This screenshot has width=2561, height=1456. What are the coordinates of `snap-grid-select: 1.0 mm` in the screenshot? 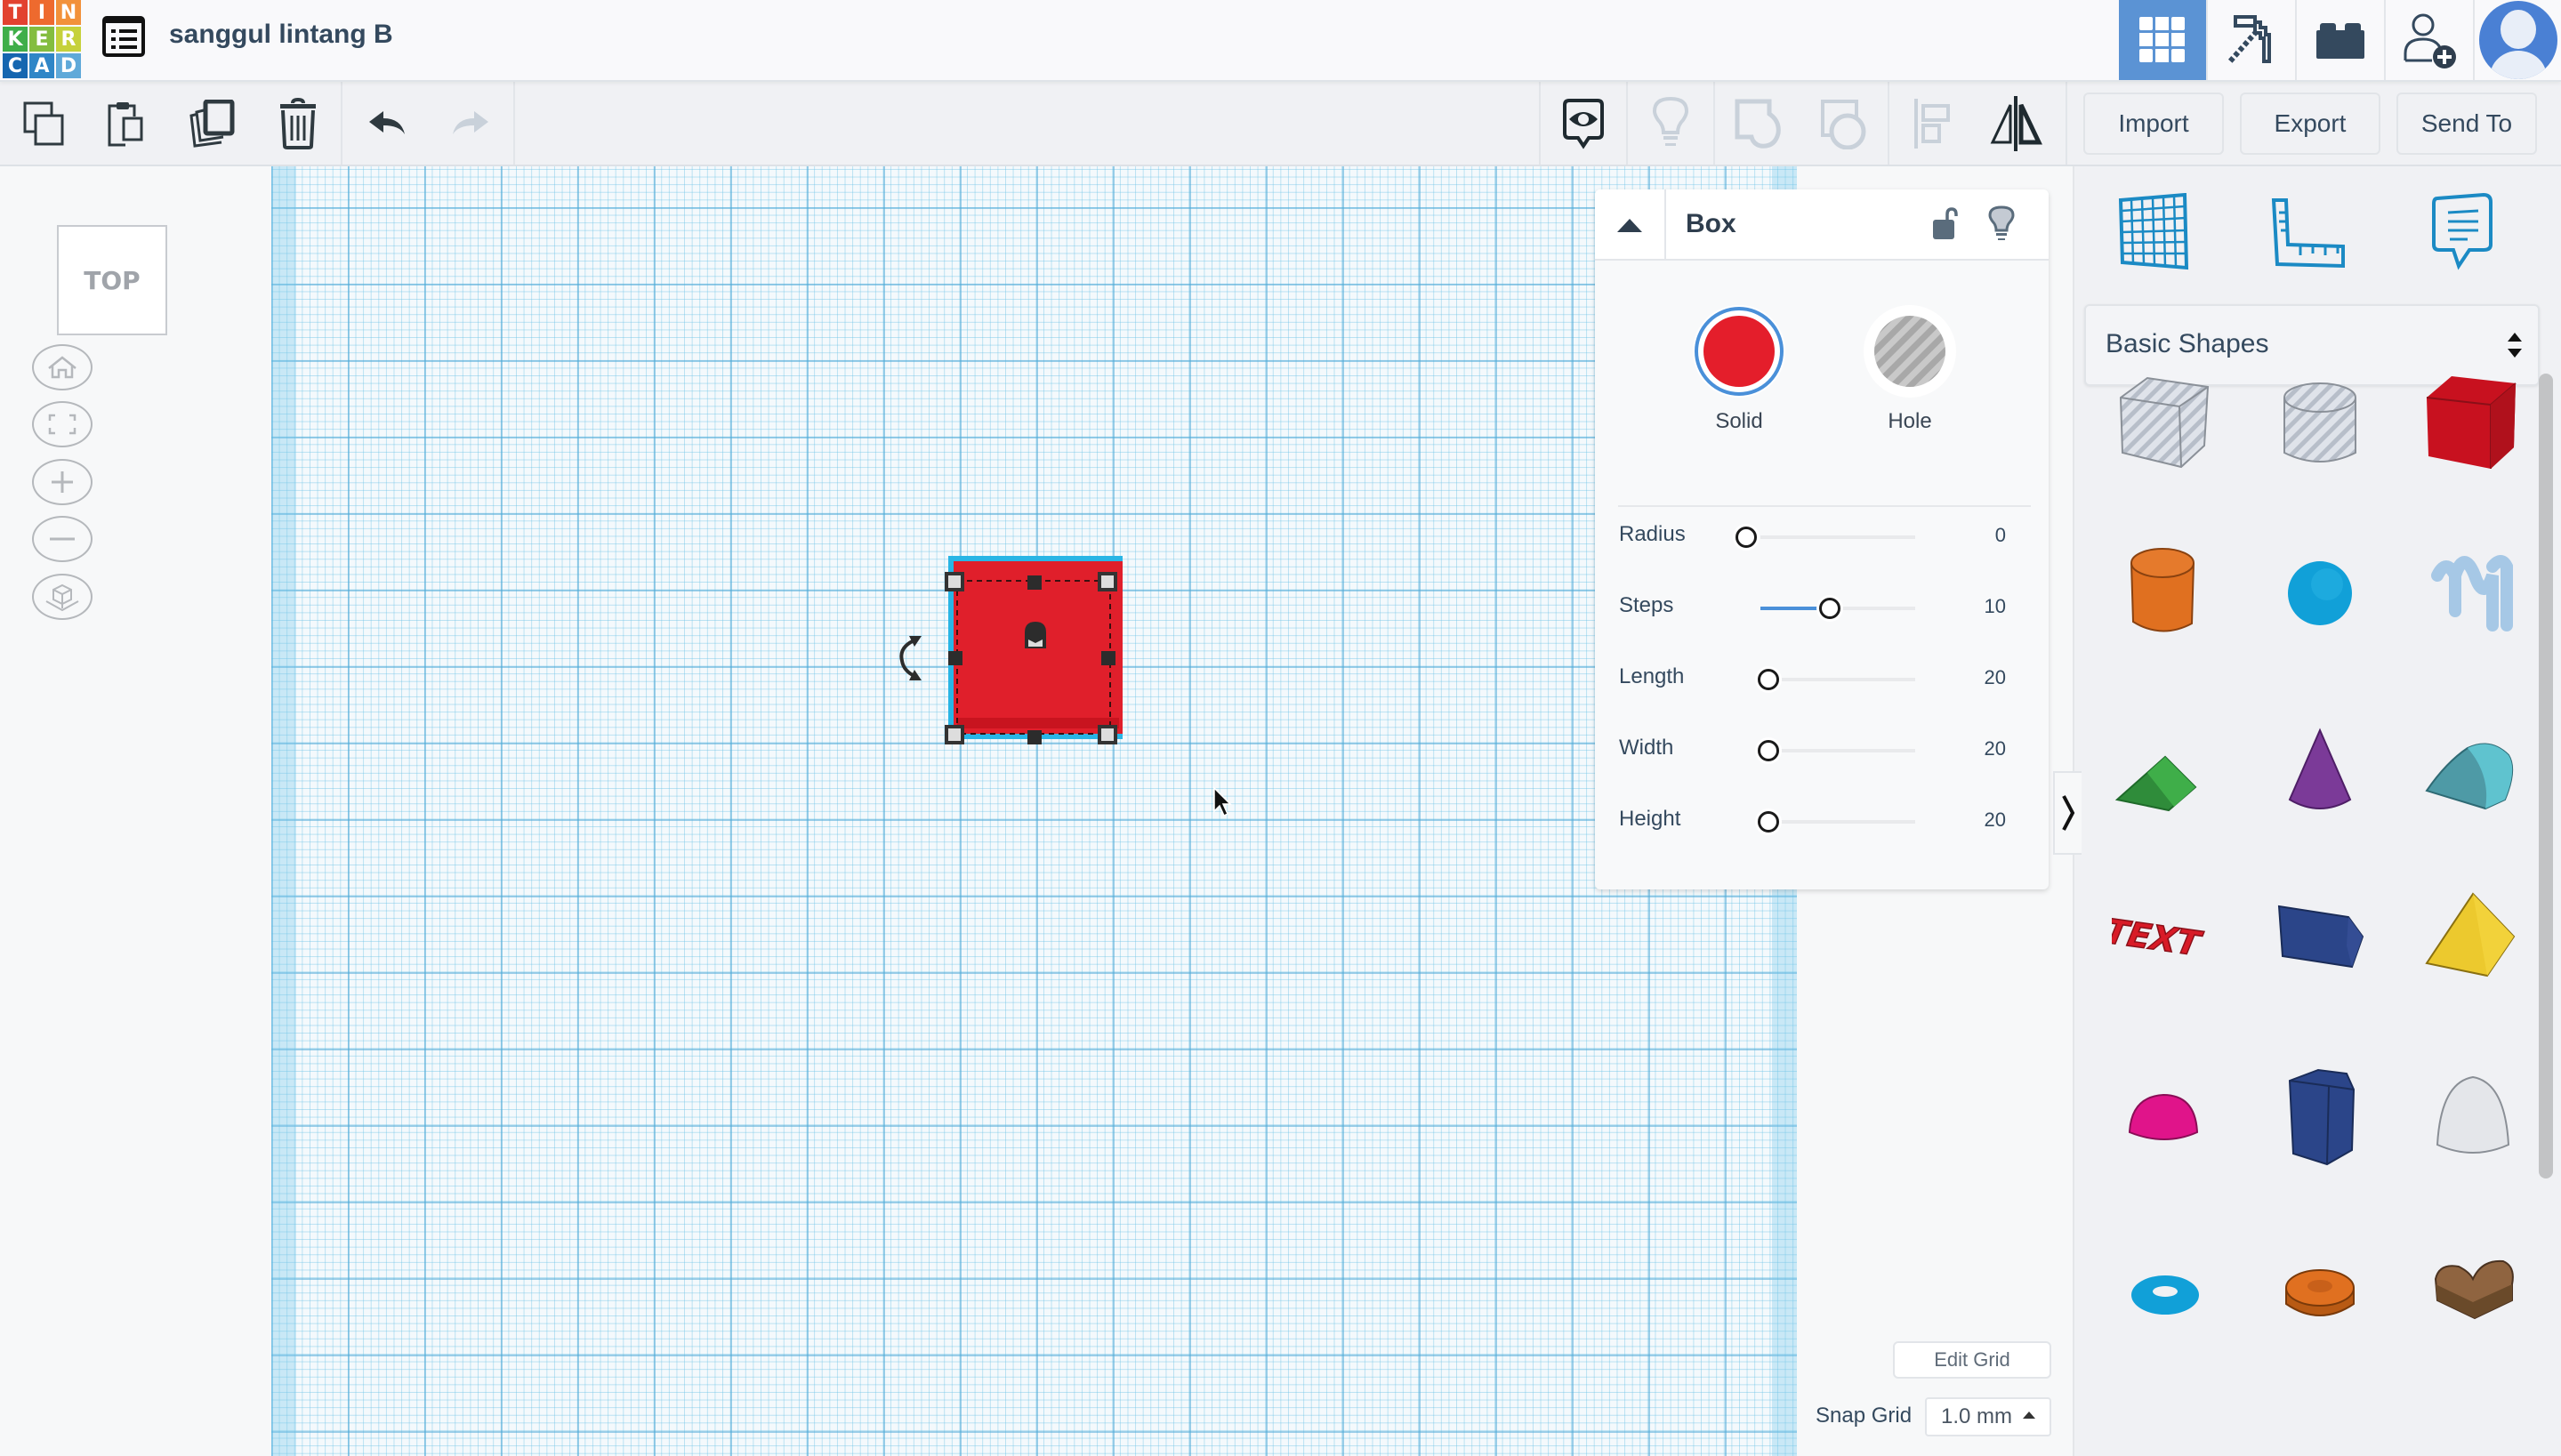 It's located at (1988, 1416).